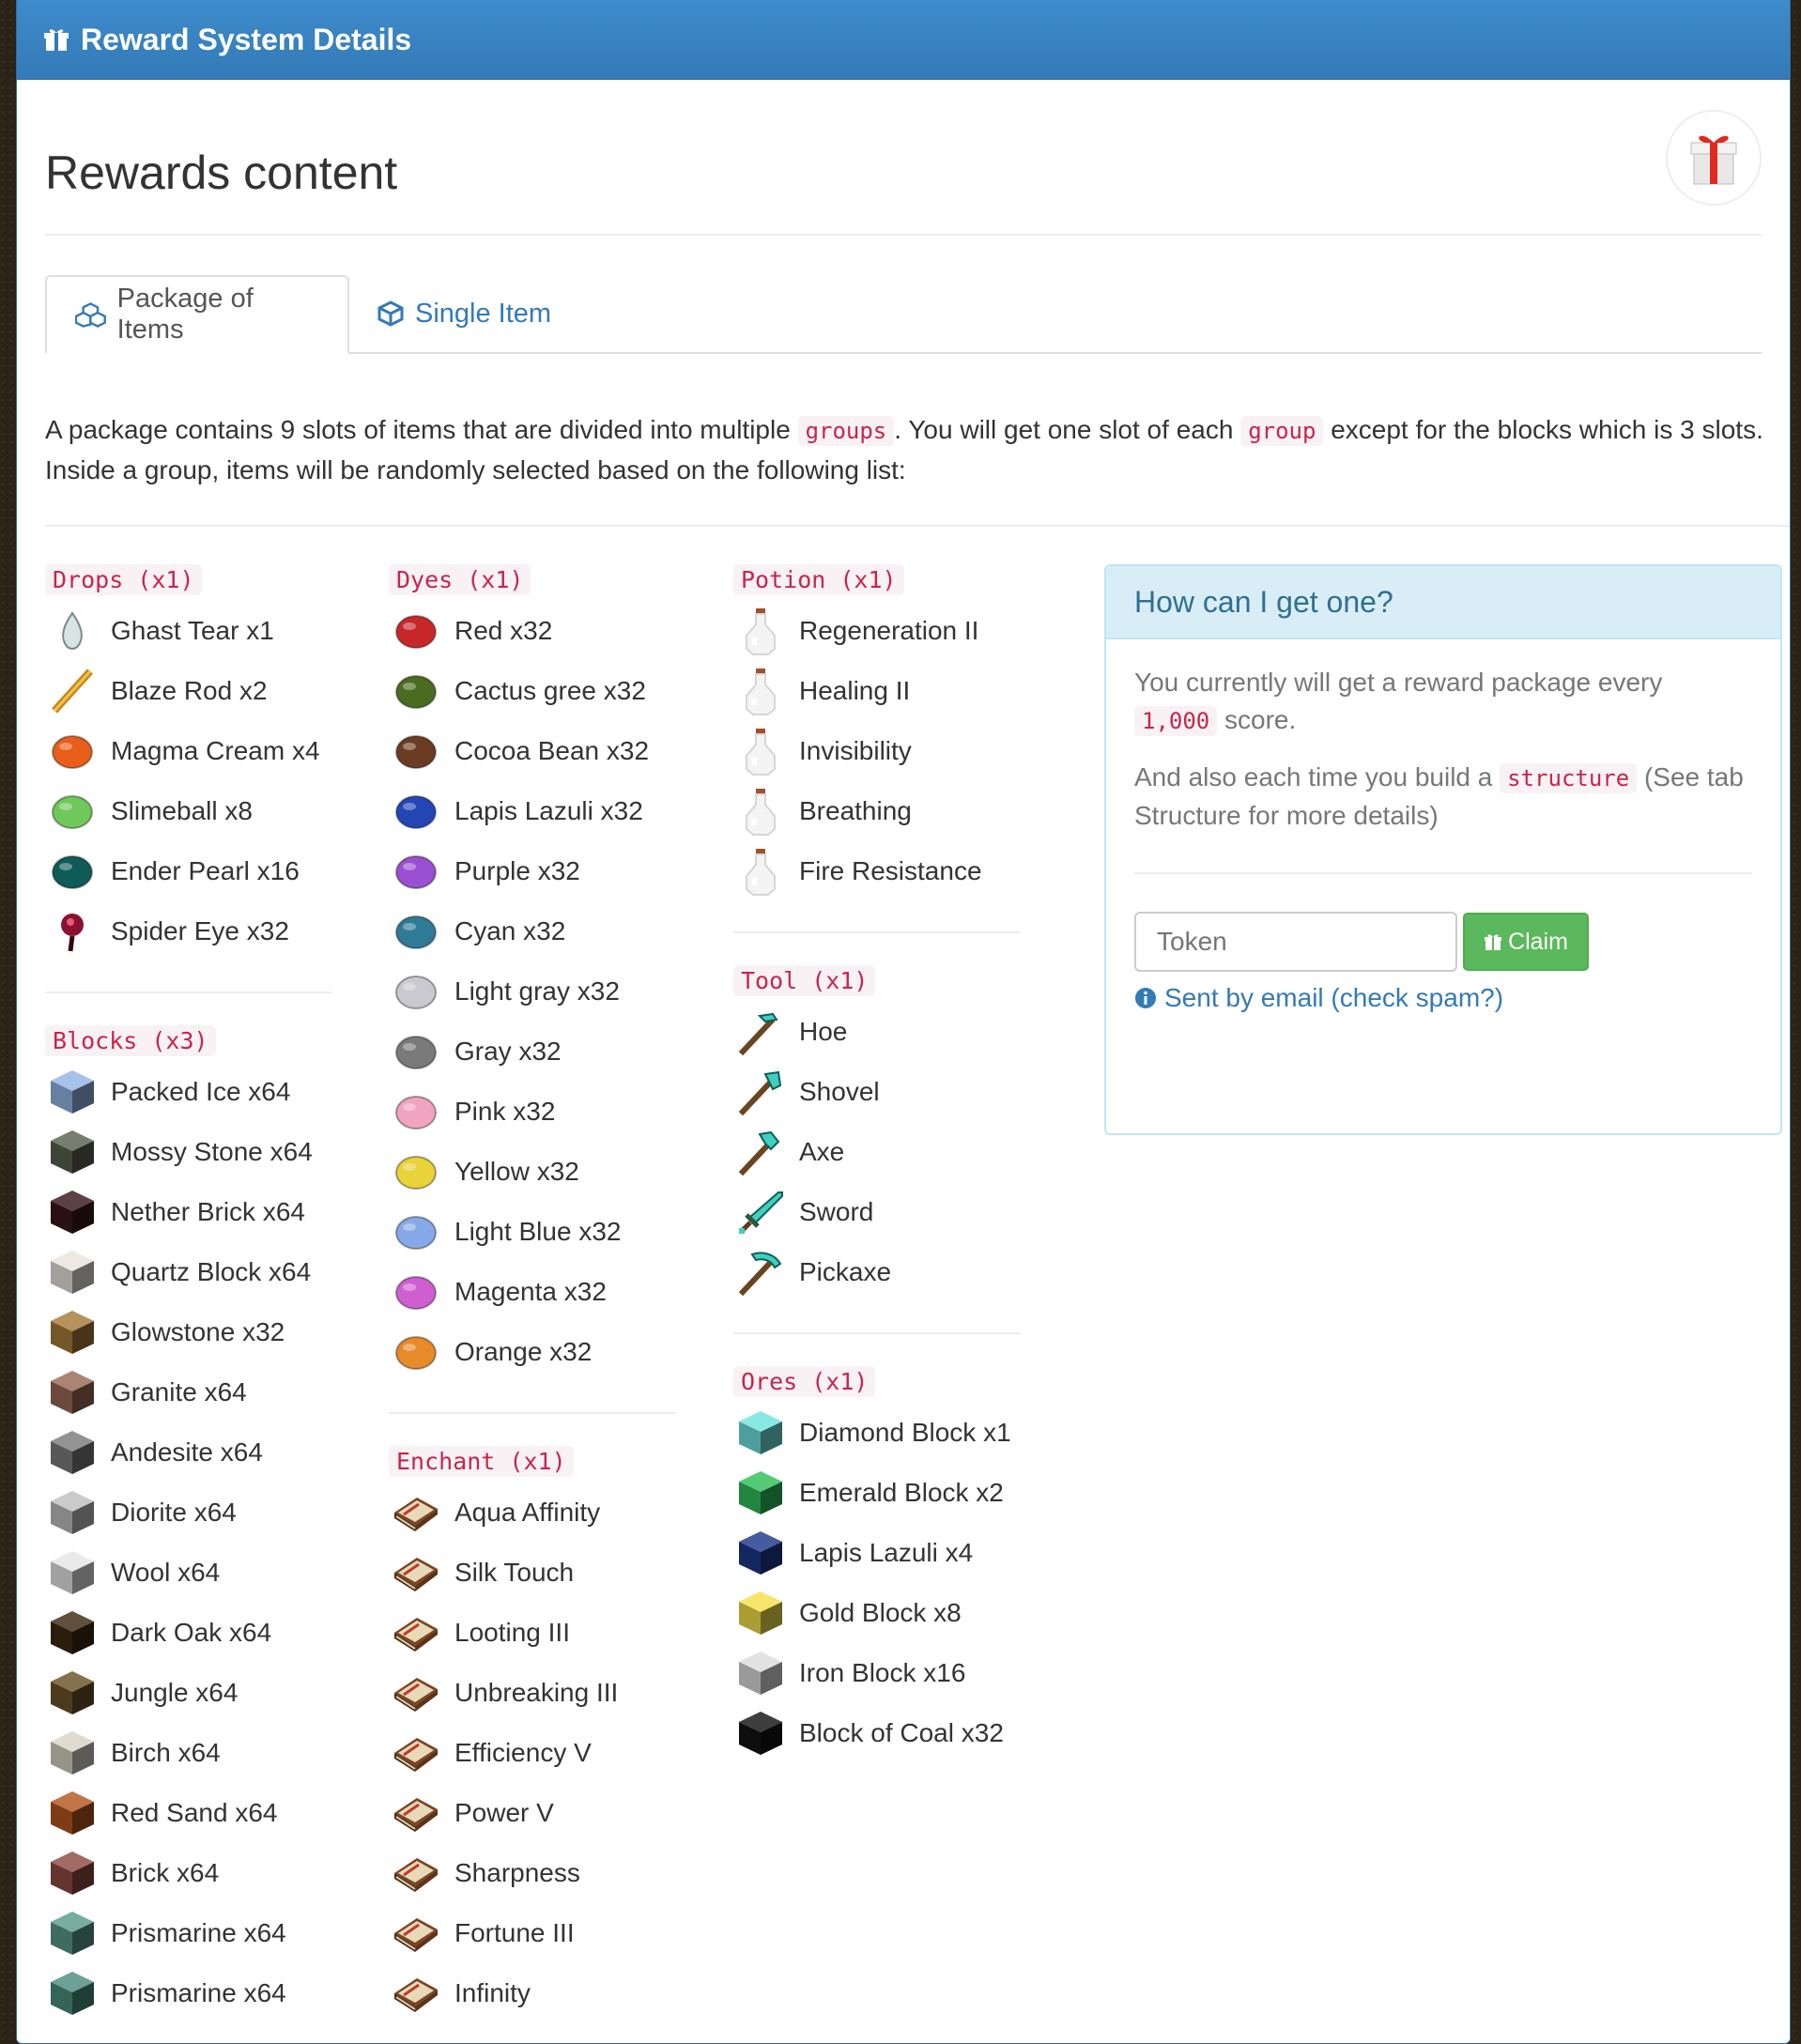 The width and height of the screenshot is (1801, 2044). Describe the element at coordinates (174, 1512) in the screenshot. I see `reward-item-label: Diorite x64` at that location.